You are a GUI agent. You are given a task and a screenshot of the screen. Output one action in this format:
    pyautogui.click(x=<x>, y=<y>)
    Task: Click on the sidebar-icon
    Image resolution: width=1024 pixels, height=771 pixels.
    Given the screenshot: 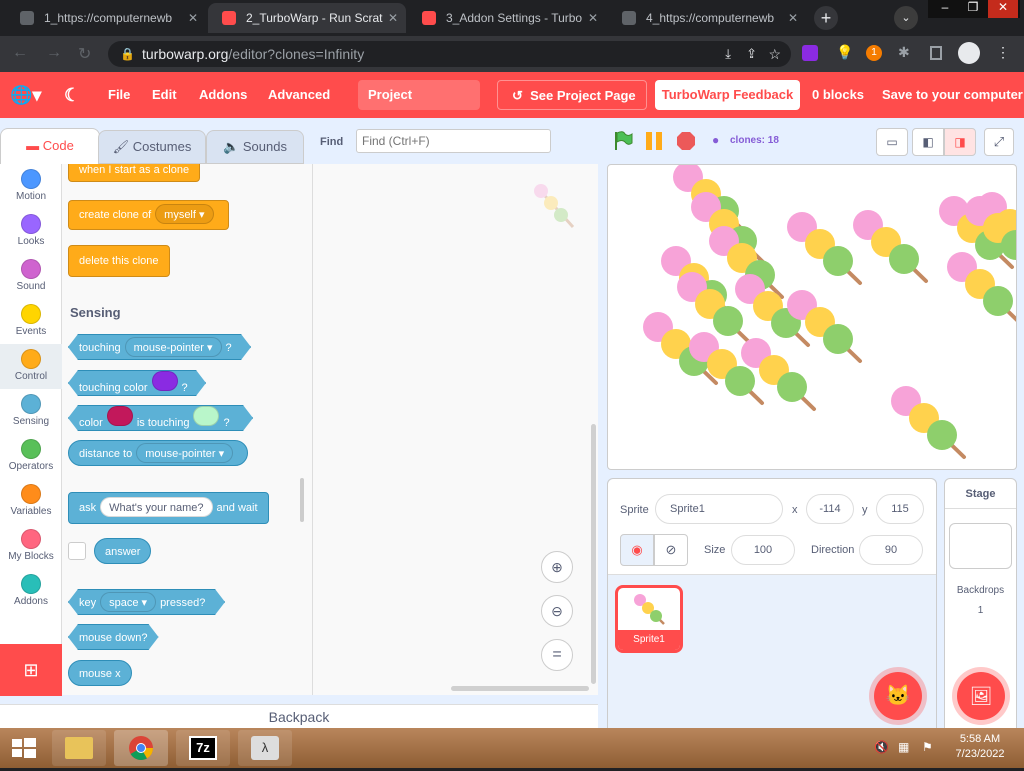 What is the action you would take?
    pyautogui.click(x=936, y=53)
    